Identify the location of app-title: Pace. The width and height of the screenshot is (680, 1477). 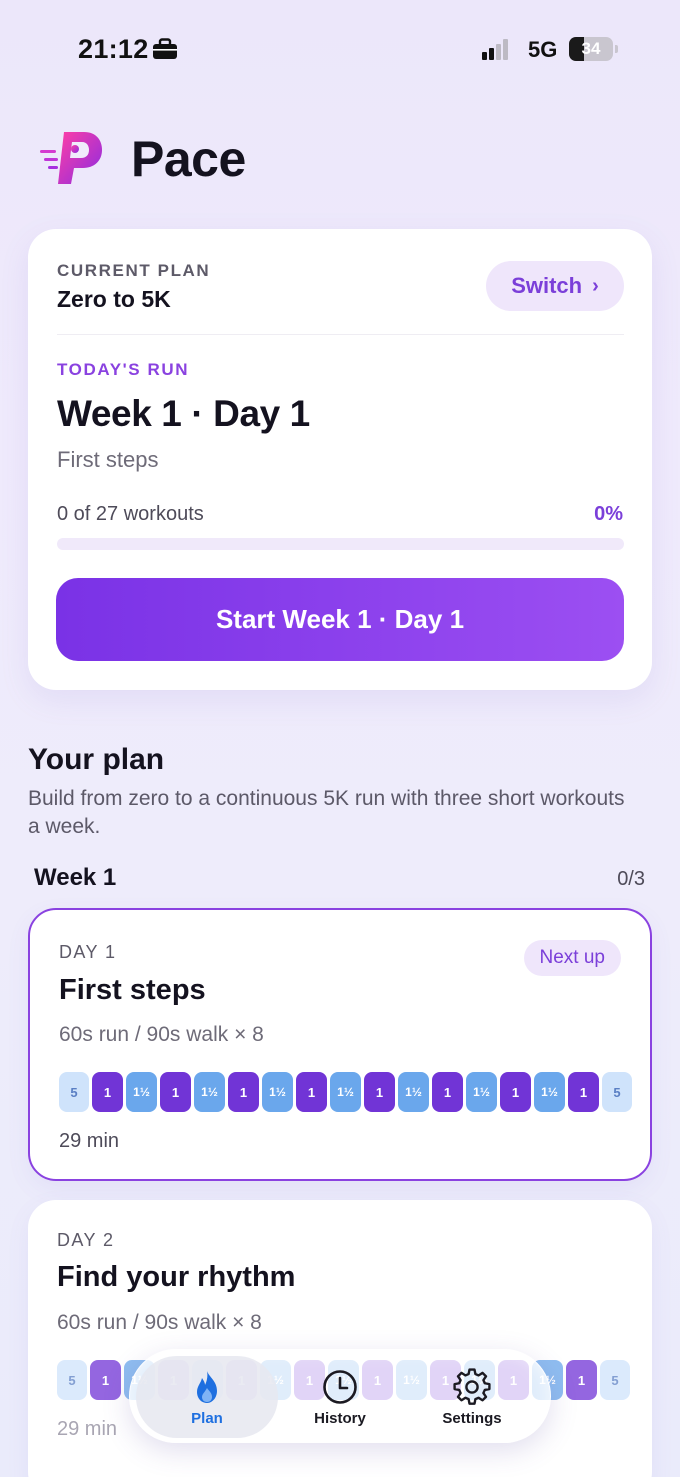
(188, 159).